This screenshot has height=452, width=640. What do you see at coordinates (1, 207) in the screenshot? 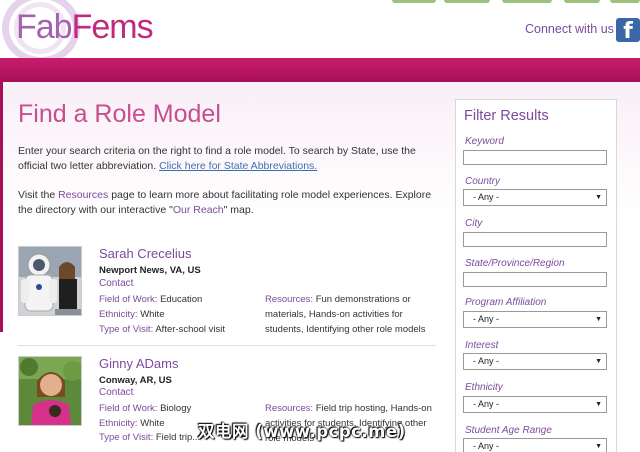
I see `left-accent-bar` at bounding box center [1, 207].